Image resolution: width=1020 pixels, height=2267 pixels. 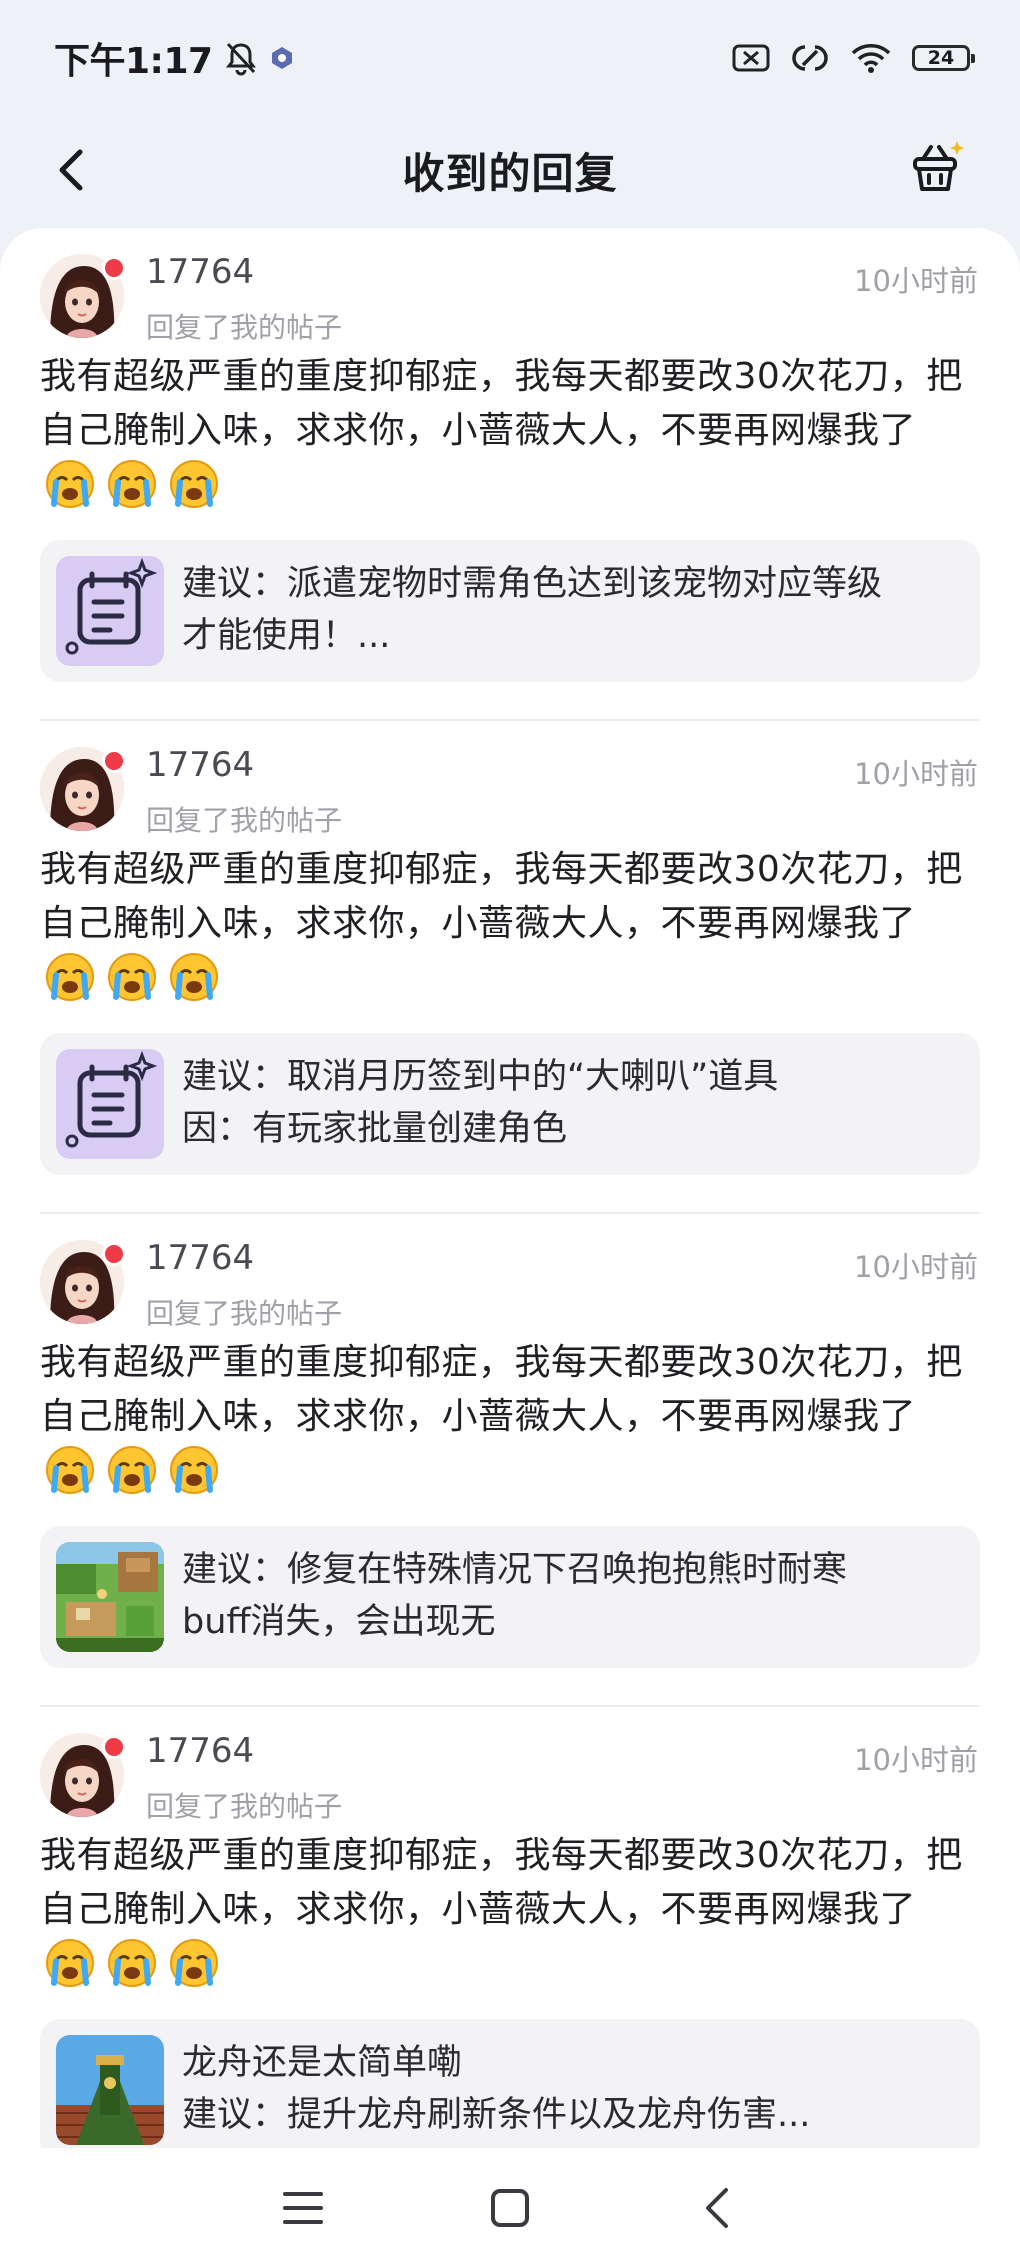 I want to click on quoted-line-1: 龙舟还是太简单嘞, so click(x=322, y=2063).